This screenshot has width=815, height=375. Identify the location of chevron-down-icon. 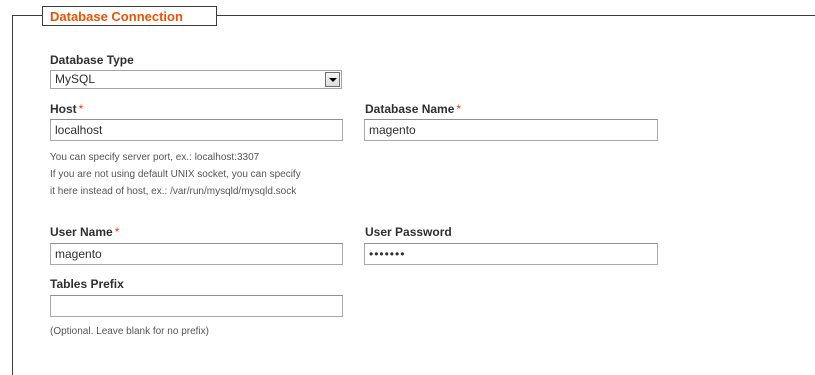
(332, 79).